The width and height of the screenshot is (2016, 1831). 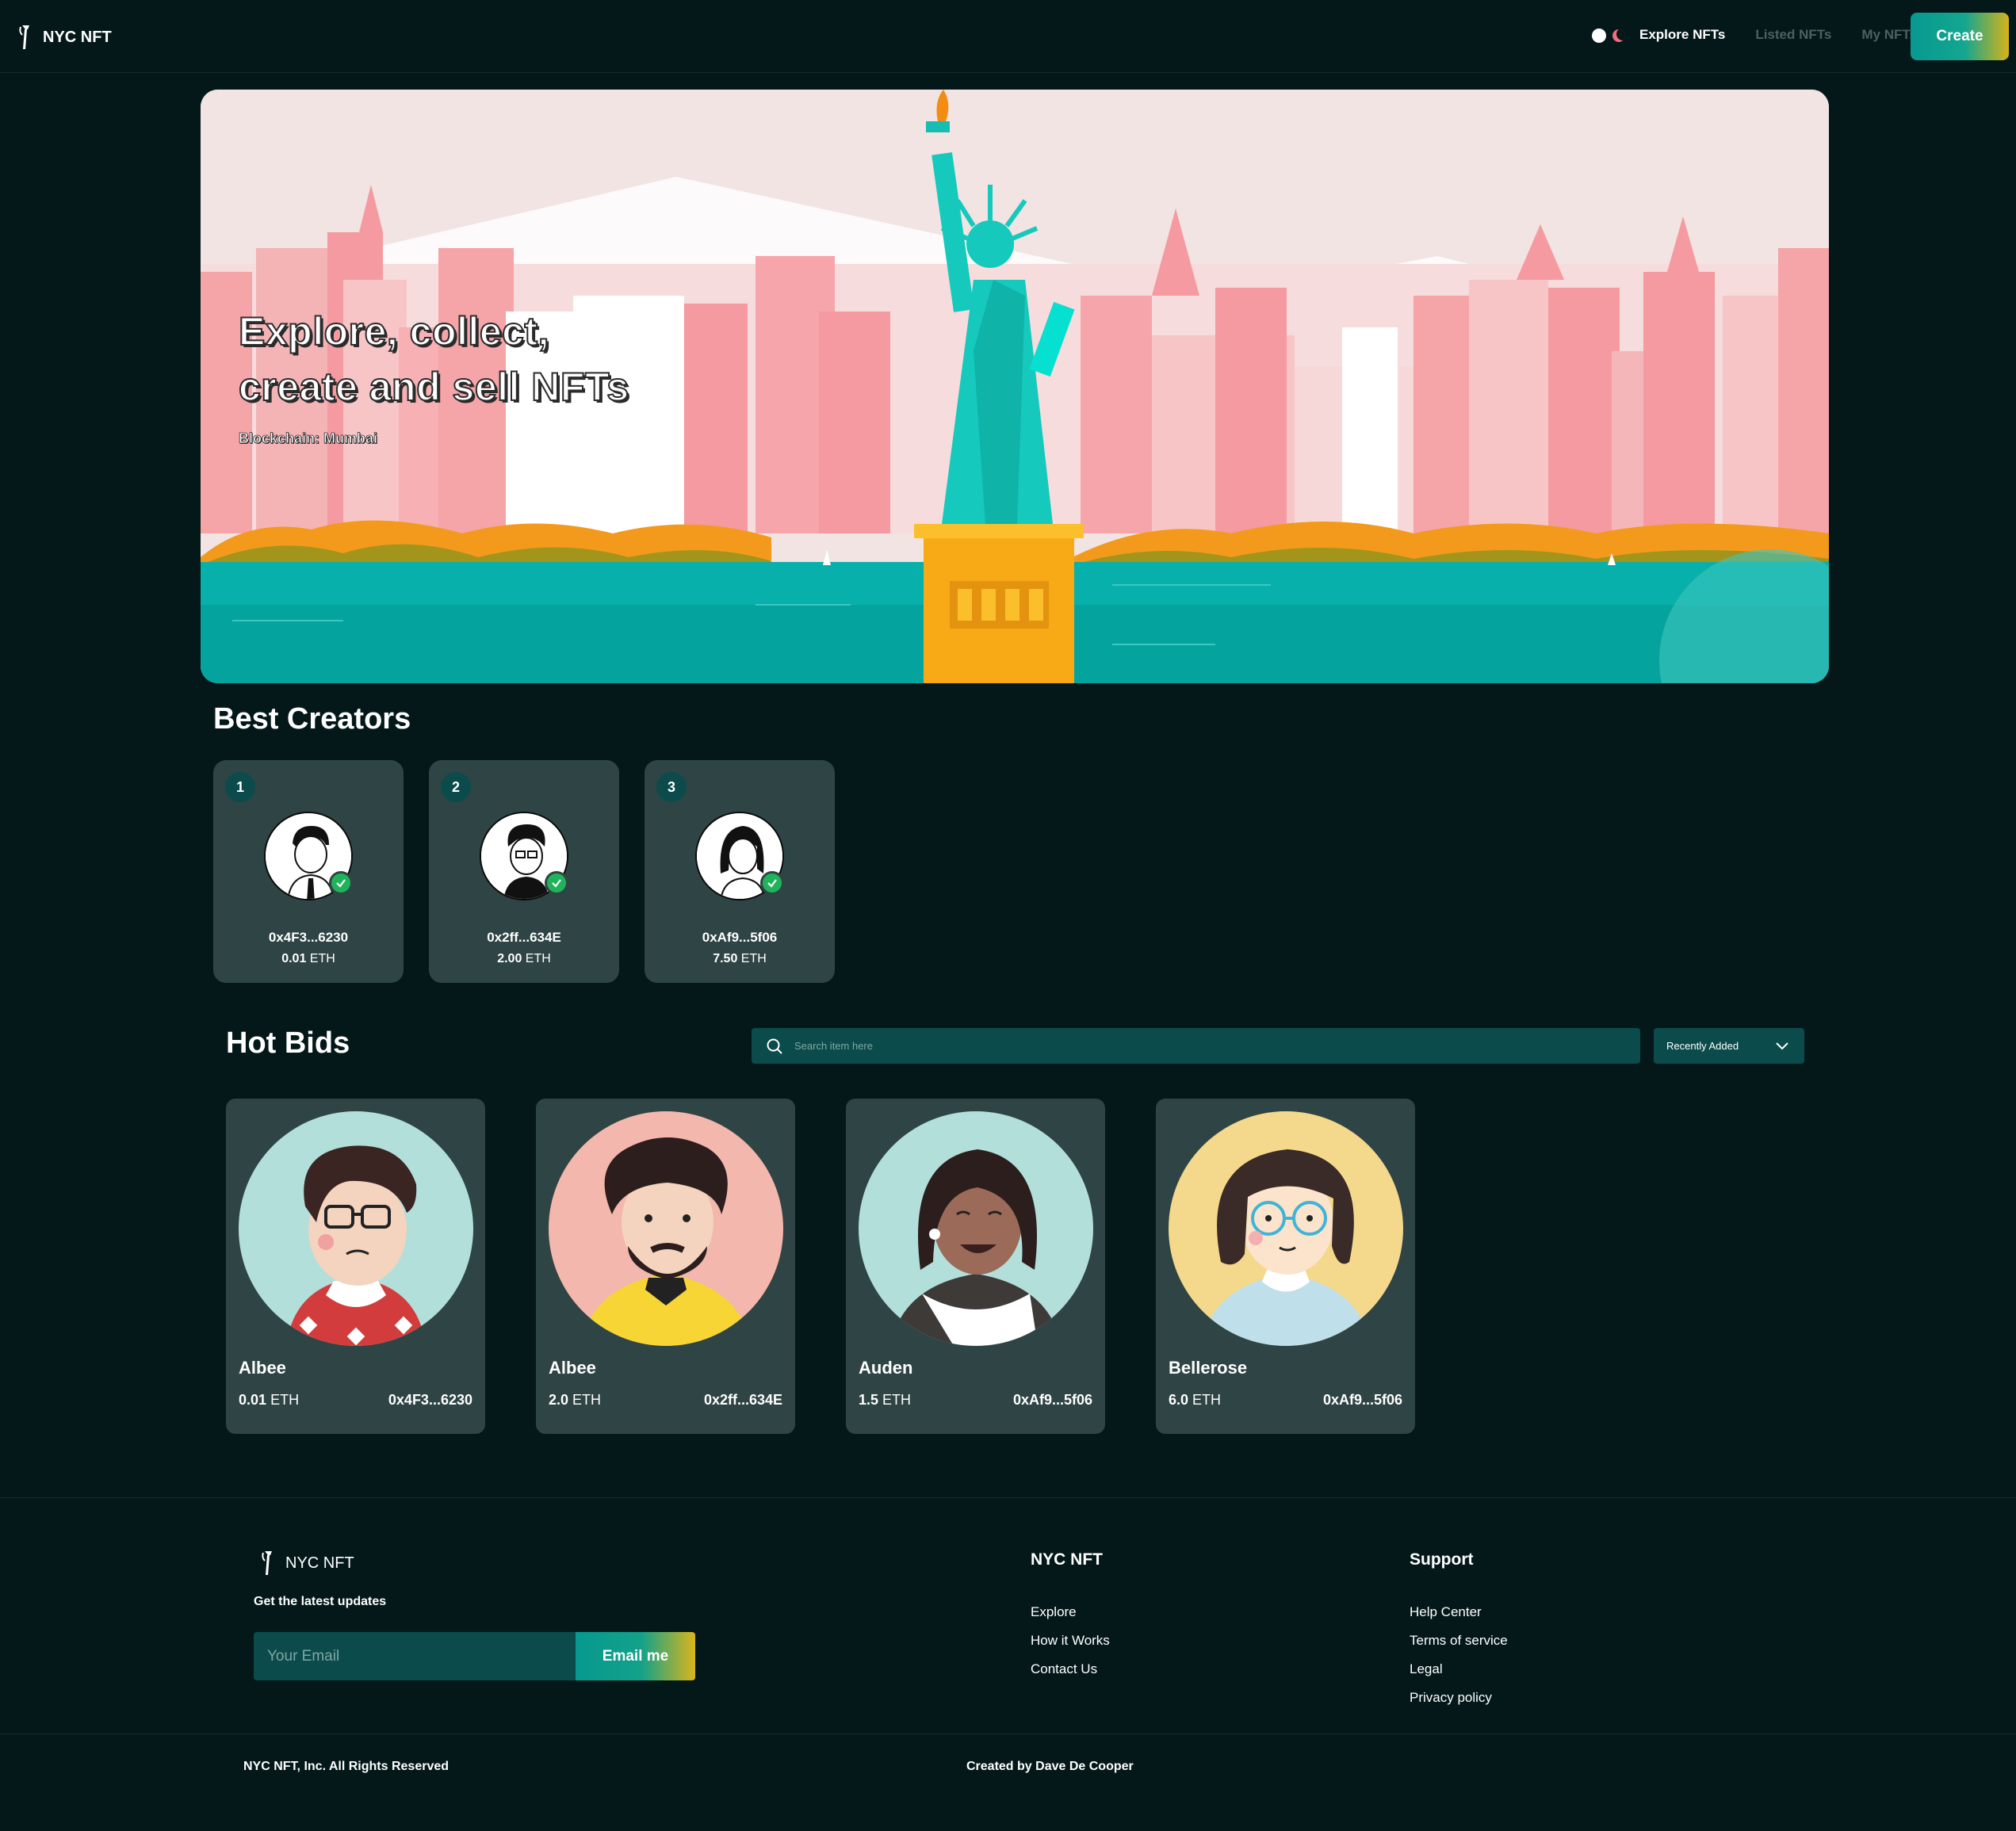 I want to click on search-icon, so click(x=774, y=1046).